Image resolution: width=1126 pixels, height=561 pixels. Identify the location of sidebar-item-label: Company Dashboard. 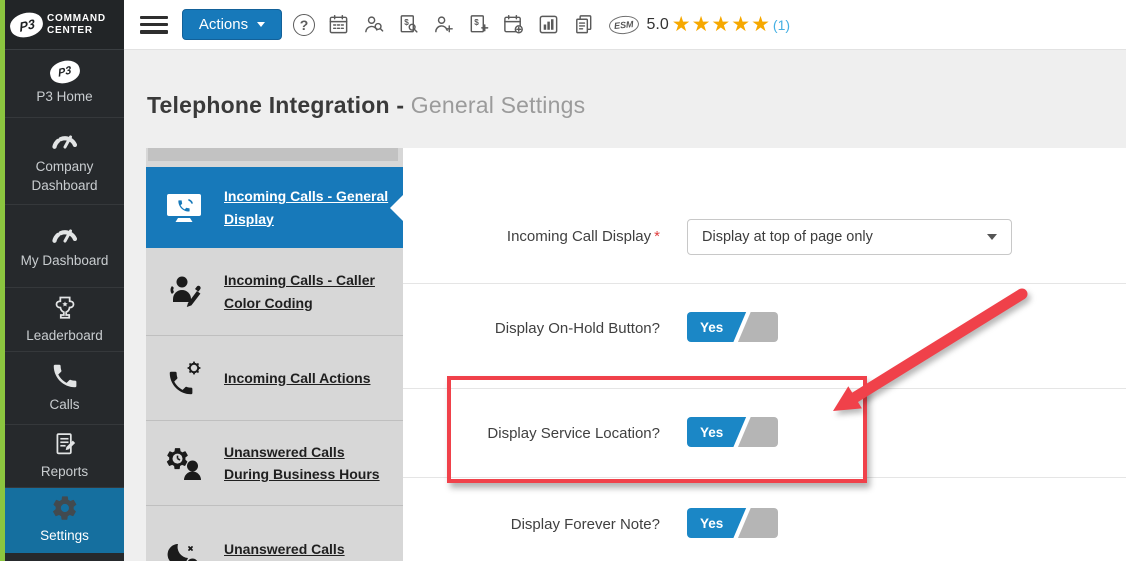
(64, 175).